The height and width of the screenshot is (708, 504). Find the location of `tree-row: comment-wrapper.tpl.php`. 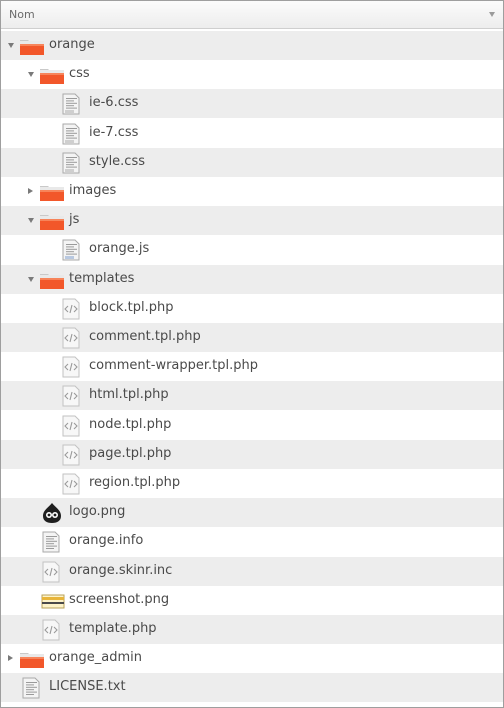

tree-row: comment-wrapper.tpl.php is located at coordinates (252, 367).